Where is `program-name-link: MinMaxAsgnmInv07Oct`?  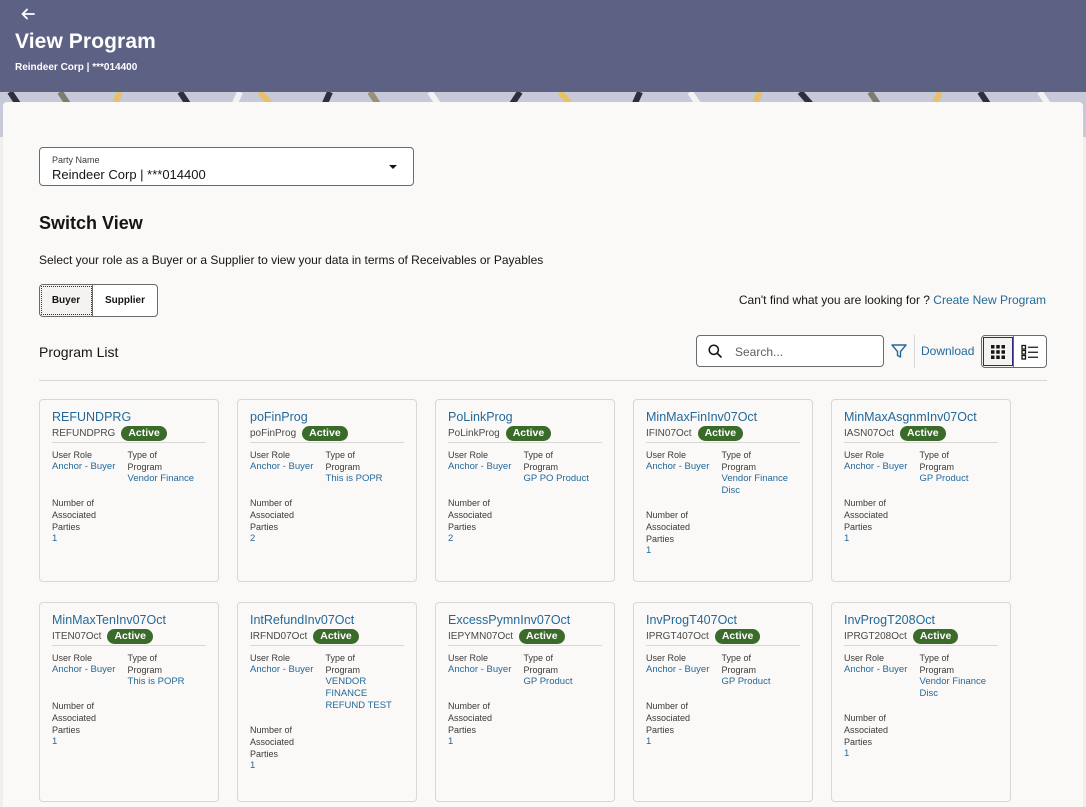 program-name-link: MinMaxAsgnmInv07Oct is located at coordinates (921, 417).